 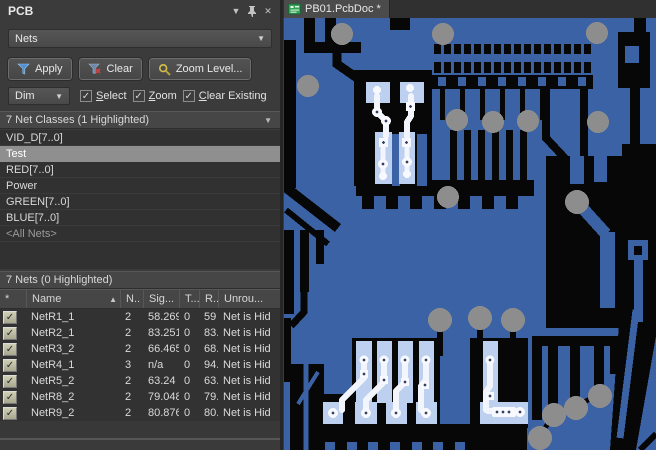 I want to click on panel-title: PCB, so click(x=21, y=11).